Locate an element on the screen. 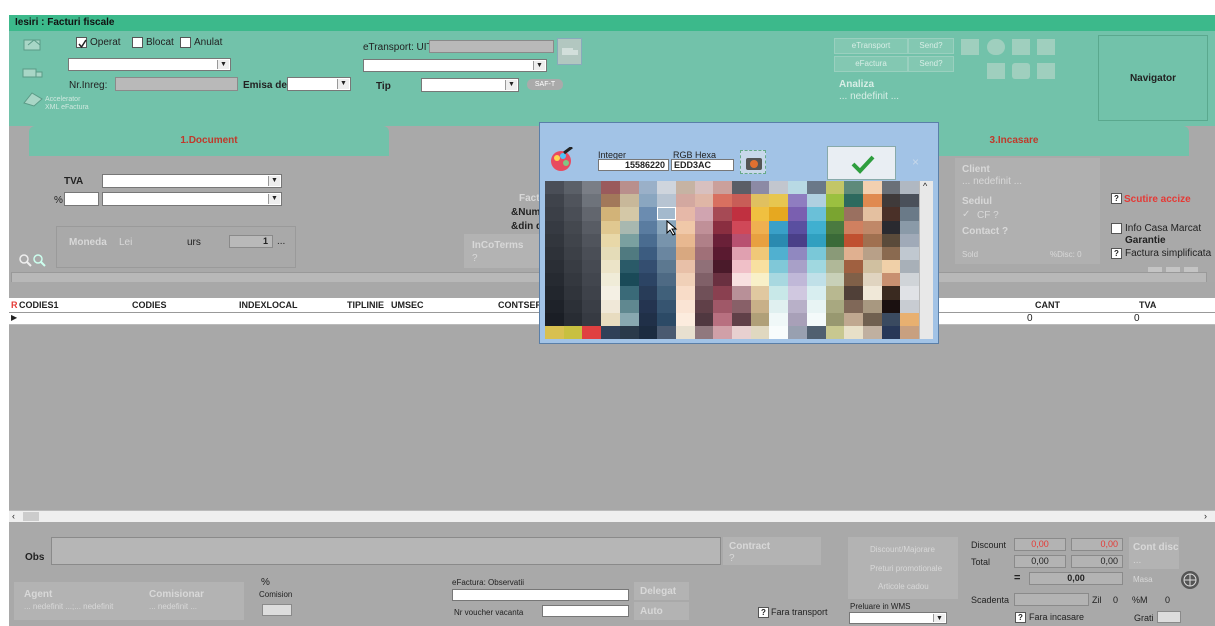  contract-box: Contract ? is located at coordinates (772, 551).